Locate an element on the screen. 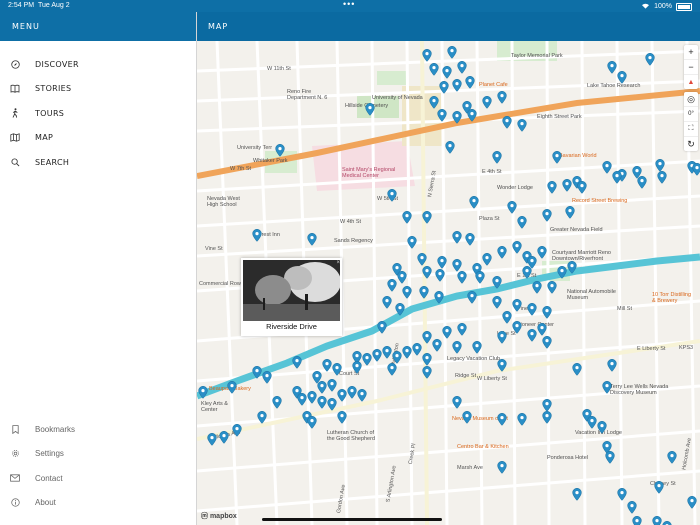  rotation-button: 0° is located at coordinates (691, 114).